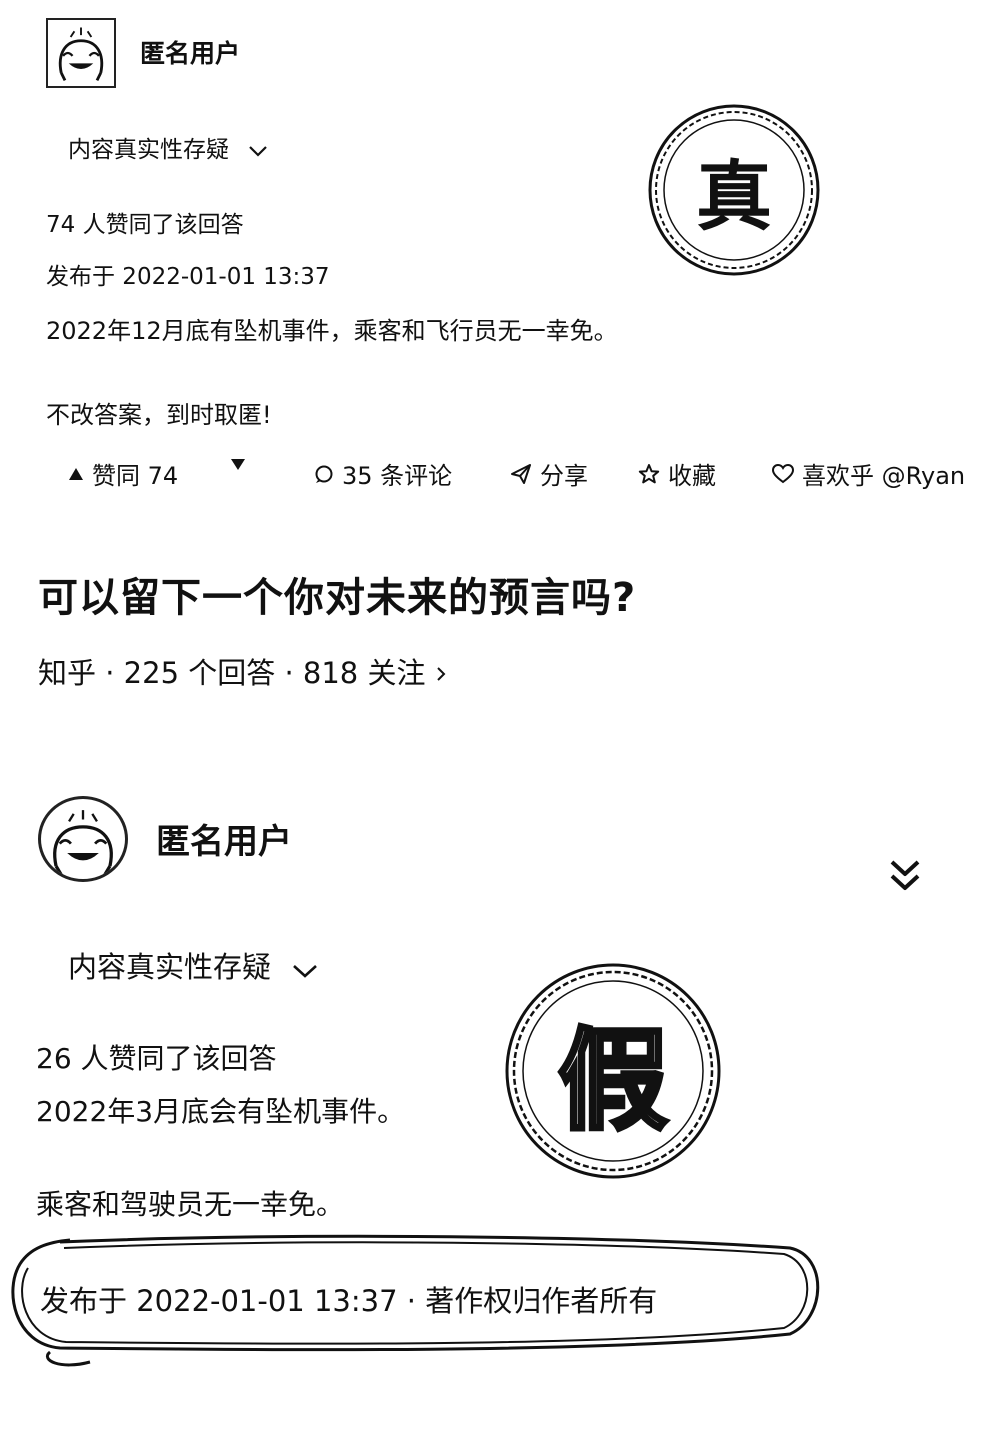 Image resolution: width=1000 pixels, height=1447 pixels. What do you see at coordinates (67, 673) in the screenshot?
I see `question-source: 知乎` at bounding box center [67, 673].